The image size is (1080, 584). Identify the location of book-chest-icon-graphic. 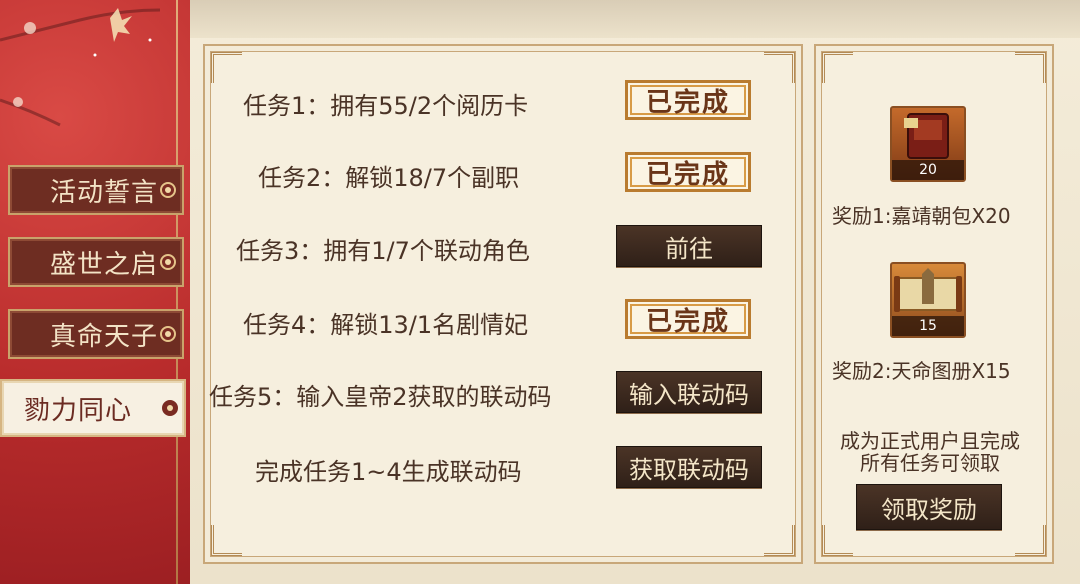
(926, 136).